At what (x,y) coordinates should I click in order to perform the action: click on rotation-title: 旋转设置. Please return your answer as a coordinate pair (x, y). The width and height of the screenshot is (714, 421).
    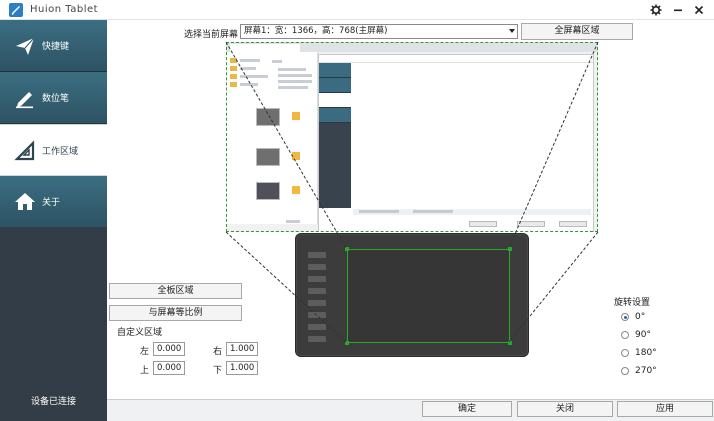
    Looking at the image, I should click on (632, 303).